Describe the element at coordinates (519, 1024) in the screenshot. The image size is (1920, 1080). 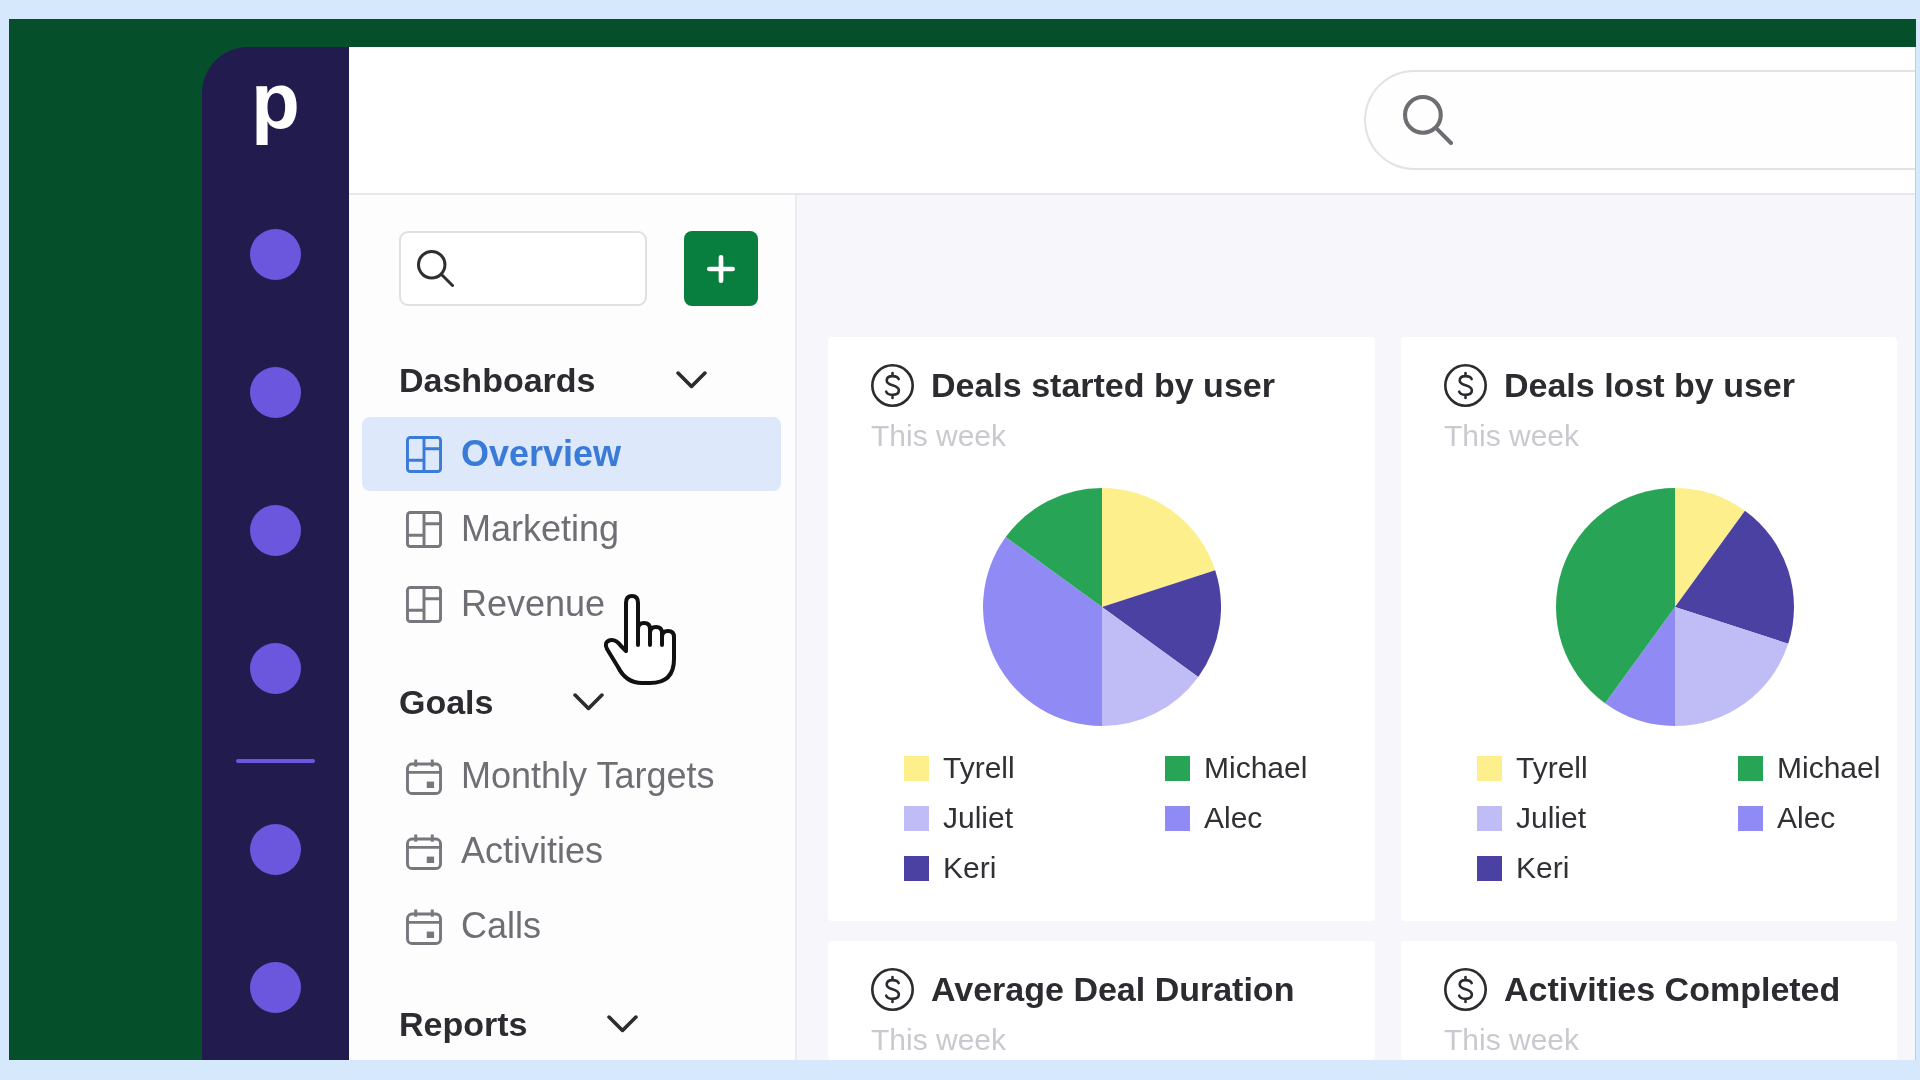
I see `section-header: Reports` at that location.